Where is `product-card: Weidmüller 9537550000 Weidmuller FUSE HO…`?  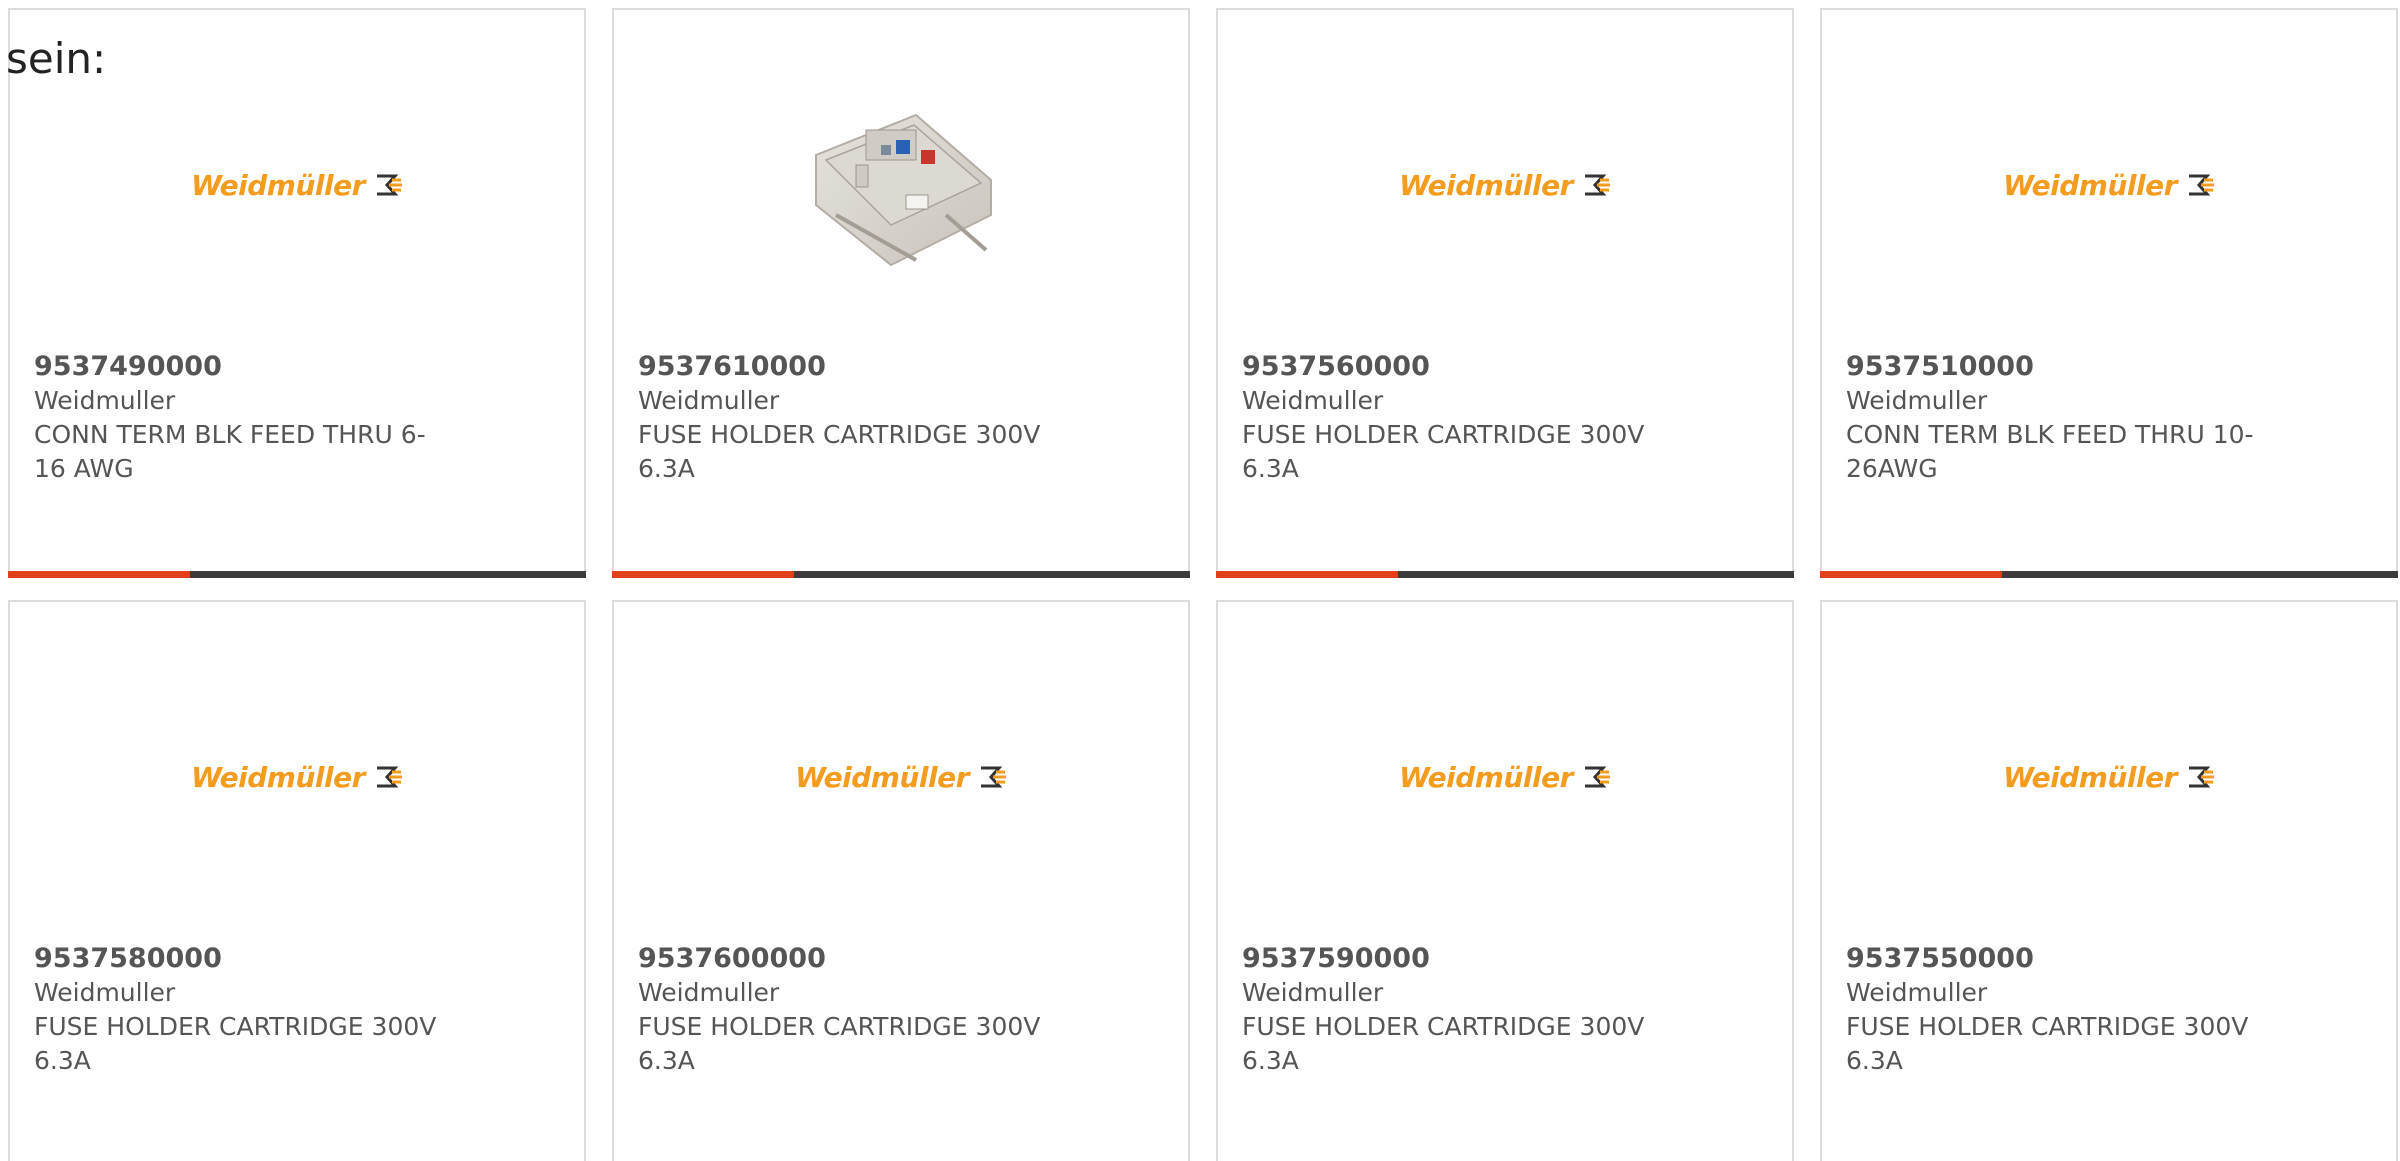 product-card: Weidmüller 9537550000 Weidmuller FUSE HO… is located at coordinates (2109, 880).